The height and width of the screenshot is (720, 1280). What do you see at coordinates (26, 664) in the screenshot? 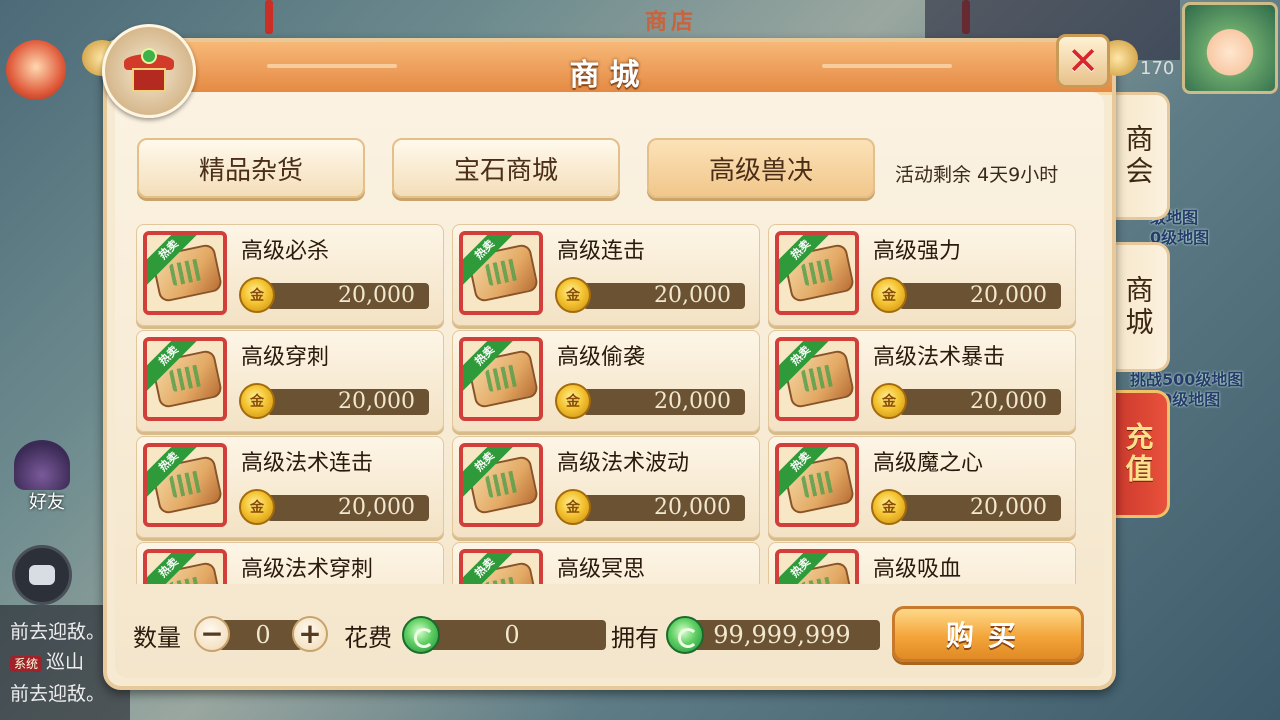
I see `chat-system-tag: 系统` at bounding box center [26, 664].